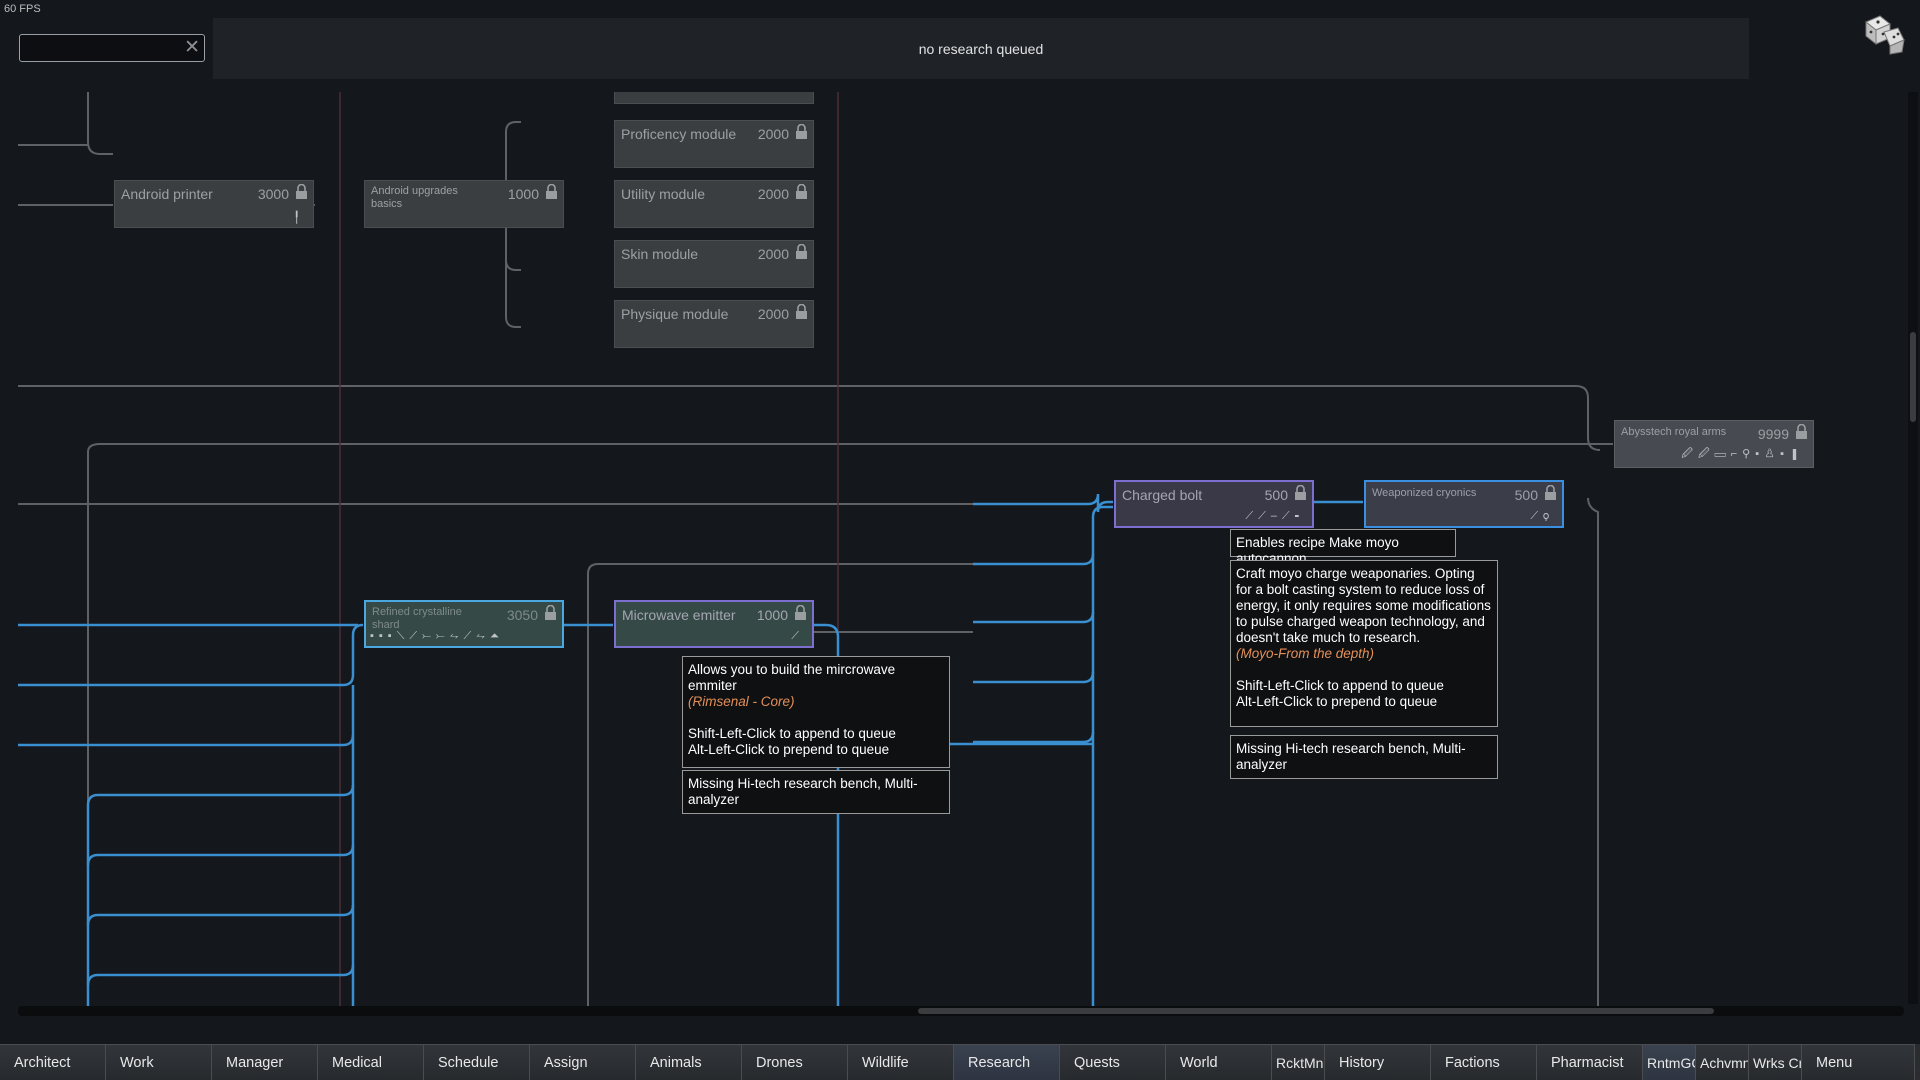 This screenshot has height=1080, width=1920. Describe the element at coordinates (192, 48) in the screenshot. I see `clear-search-icon: ✕` at that location.